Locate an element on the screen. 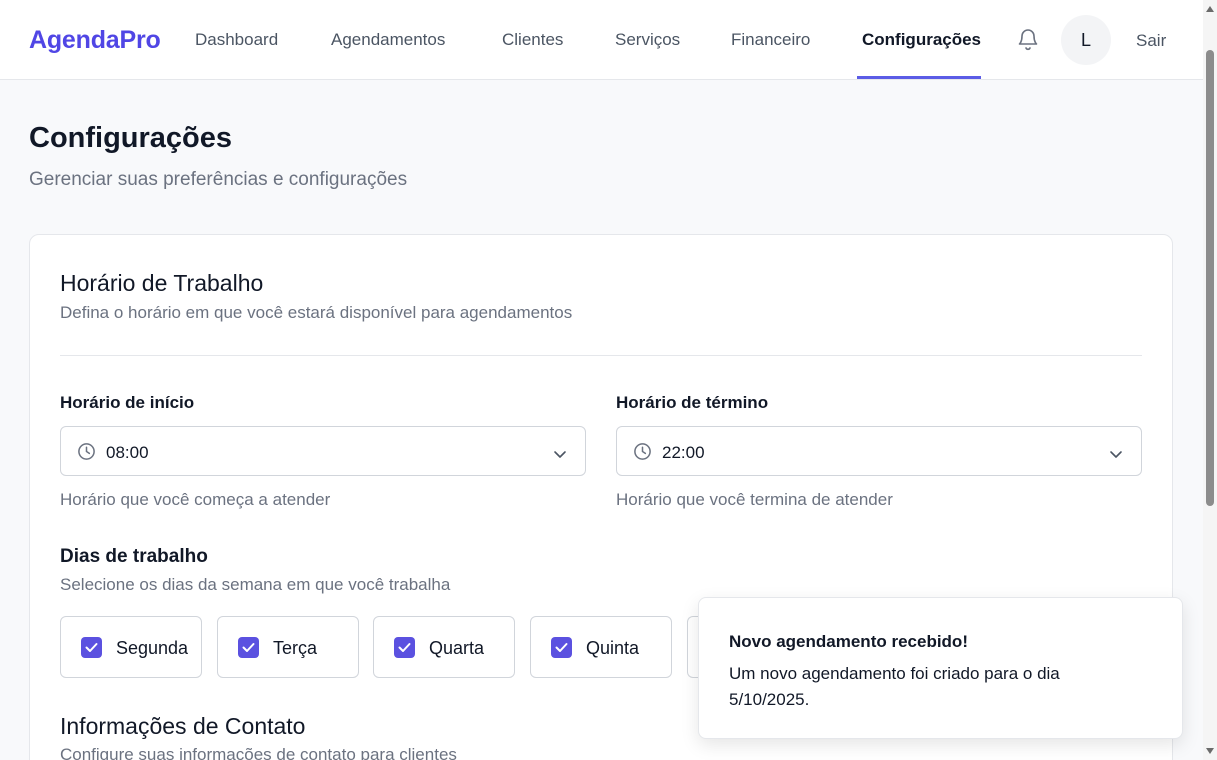  day-label: Quinta is located at coordinates (613, 648).